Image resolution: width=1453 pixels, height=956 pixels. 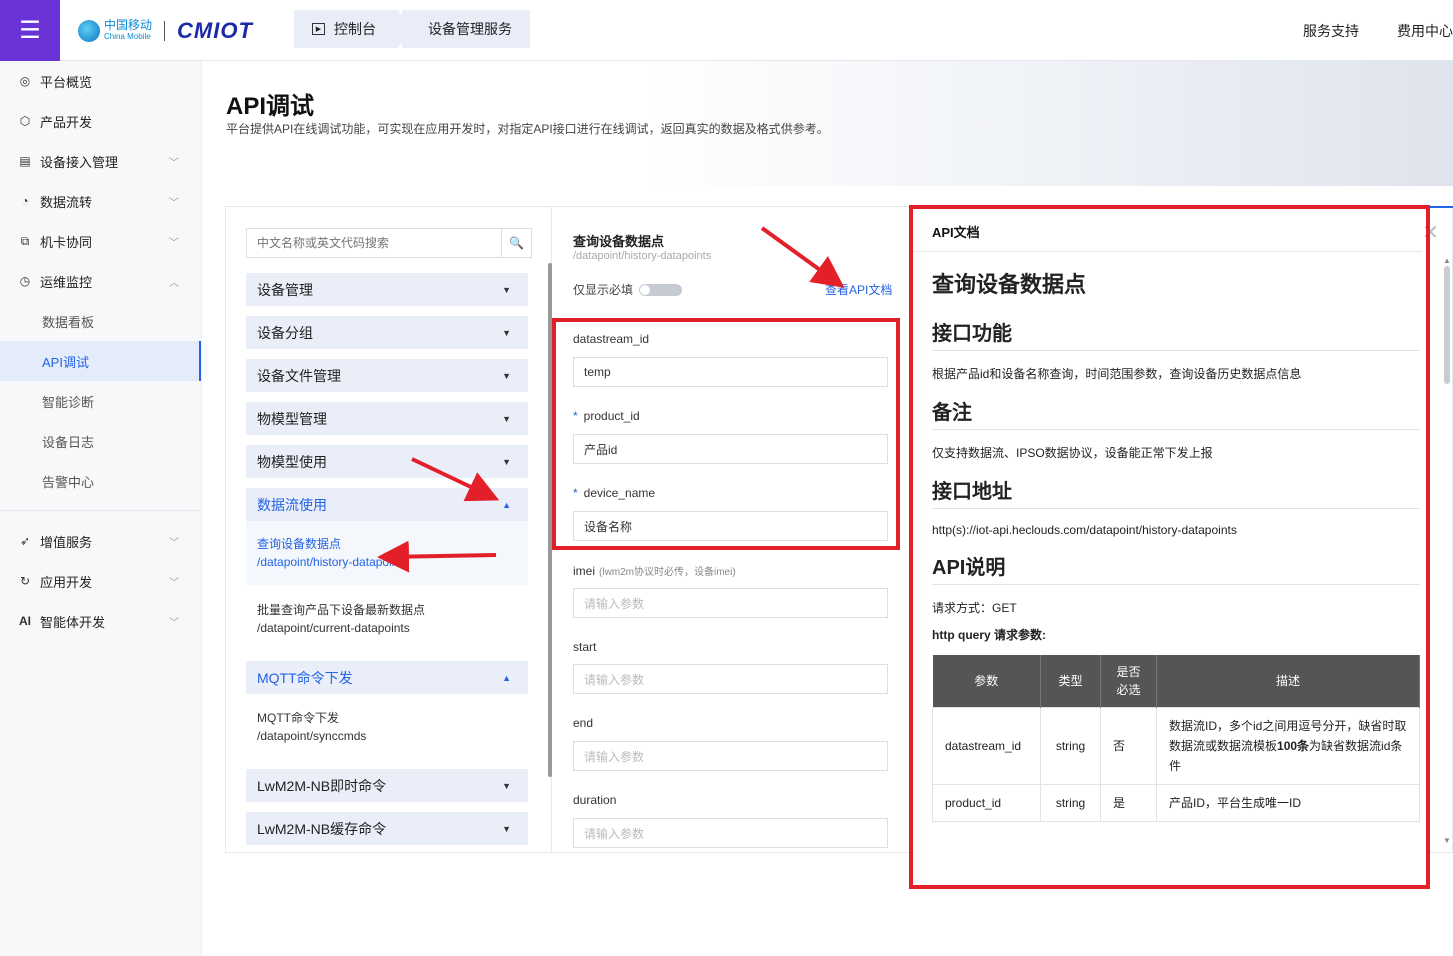 What do you see at coordinates (25, 581) in the screenshot?
I see `code-icon: ↻` at bounding box center [25, 581].